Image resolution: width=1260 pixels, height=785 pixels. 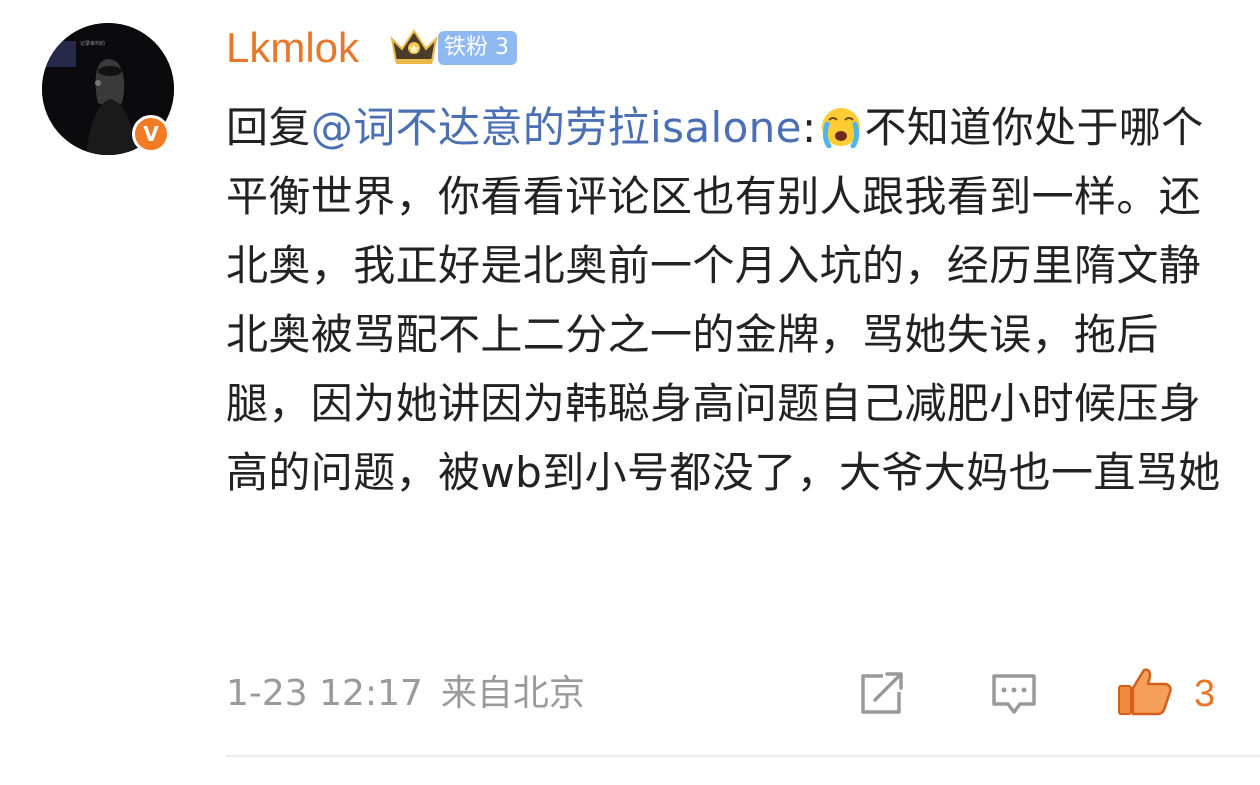 What do you see at coordinates (840, 128) in the screenshot?
I see `crying-emoji-icon` at bounding box center [840, 128].